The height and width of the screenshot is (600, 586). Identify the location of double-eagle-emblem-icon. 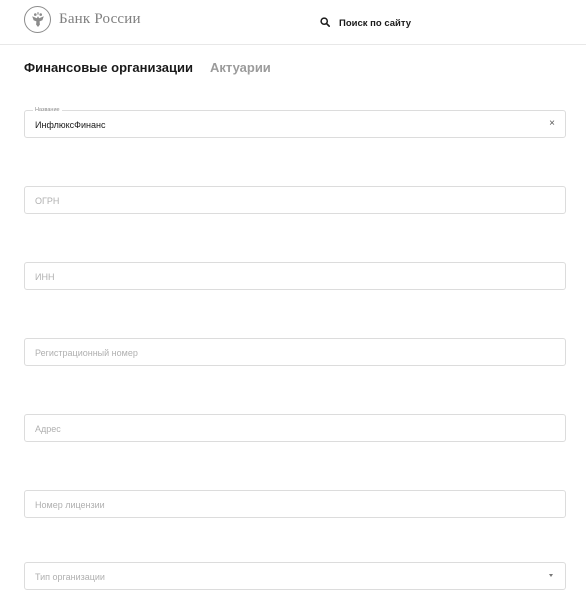
(37, 19).